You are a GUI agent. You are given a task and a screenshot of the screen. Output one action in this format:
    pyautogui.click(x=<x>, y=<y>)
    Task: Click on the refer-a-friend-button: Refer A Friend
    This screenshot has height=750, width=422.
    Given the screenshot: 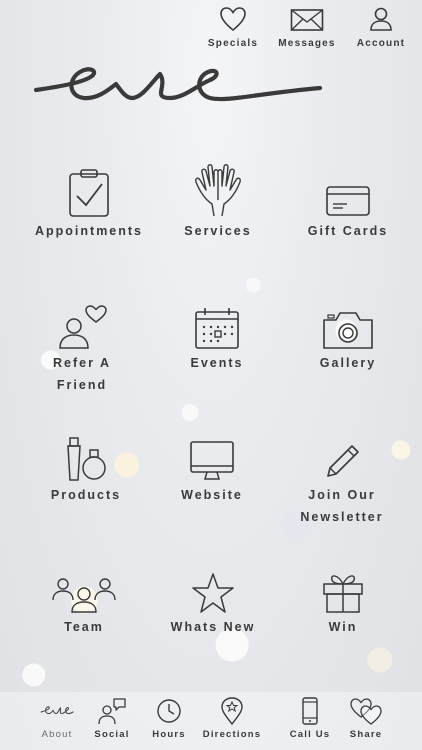 What is the action you would take?
    pyautogui.click(x=82, y=345)
    